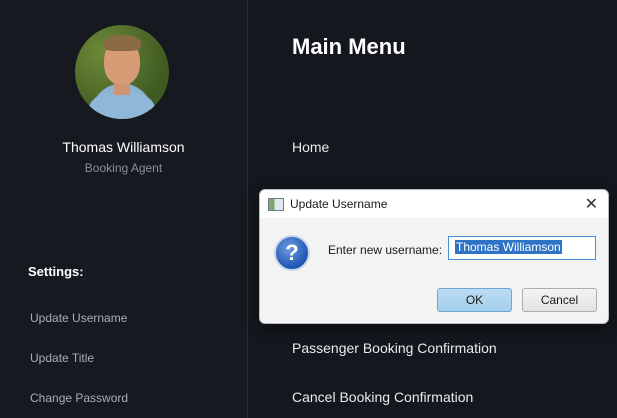  I want to click on app-window-icon, so click(276, 204).